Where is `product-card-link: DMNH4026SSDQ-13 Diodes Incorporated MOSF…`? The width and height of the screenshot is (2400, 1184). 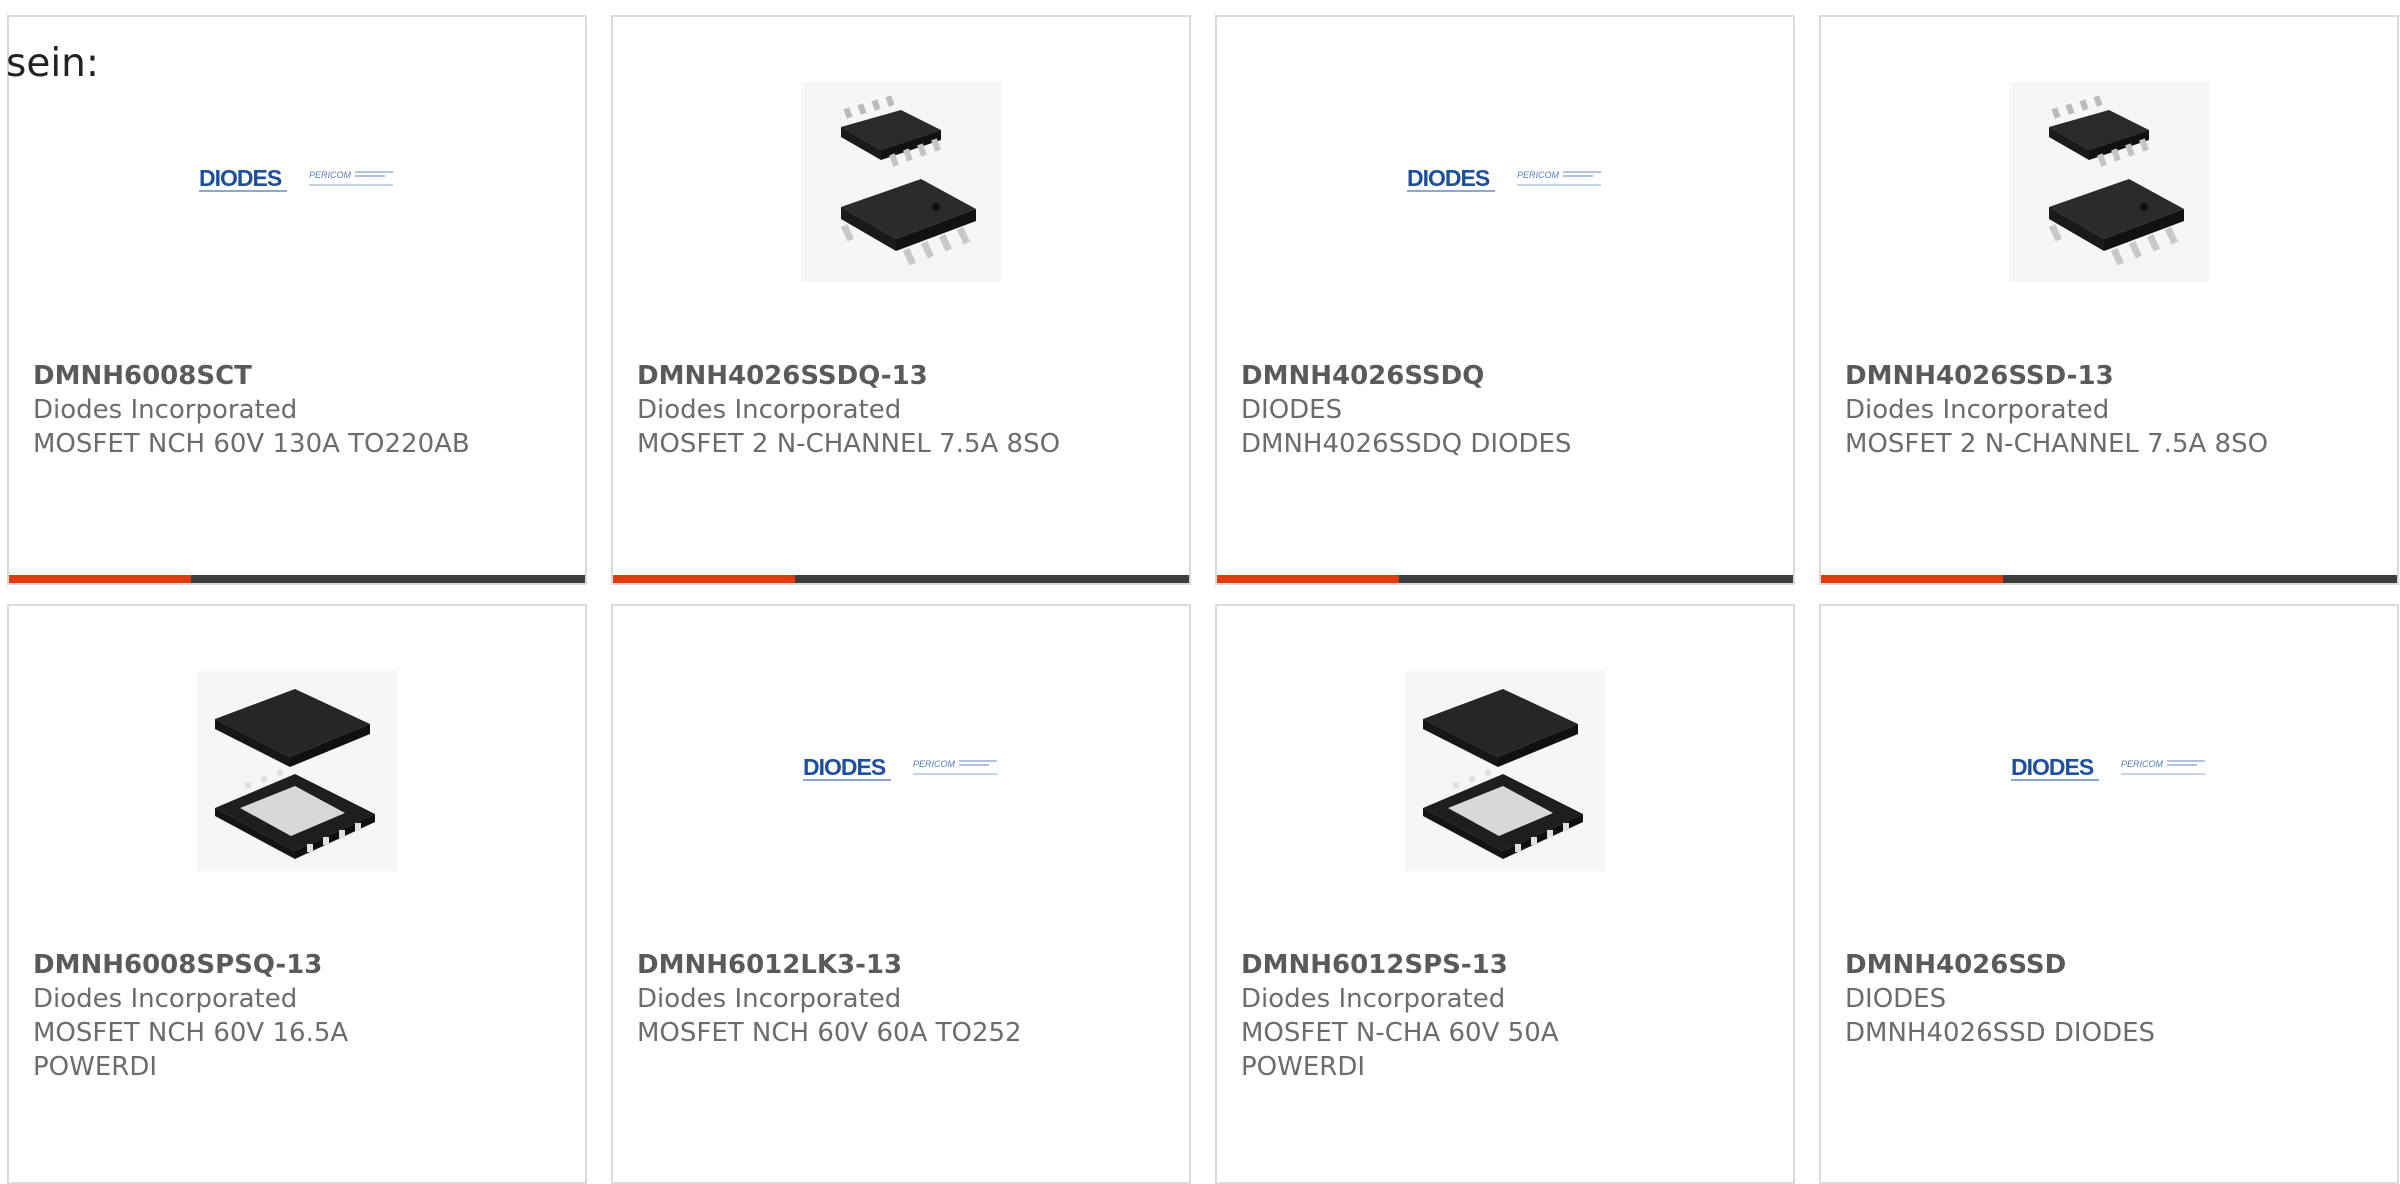
product-card-link: DMNH4026SSDQ-13 Diodes Incorporated MOSF… is located at coordinates (901, 300).